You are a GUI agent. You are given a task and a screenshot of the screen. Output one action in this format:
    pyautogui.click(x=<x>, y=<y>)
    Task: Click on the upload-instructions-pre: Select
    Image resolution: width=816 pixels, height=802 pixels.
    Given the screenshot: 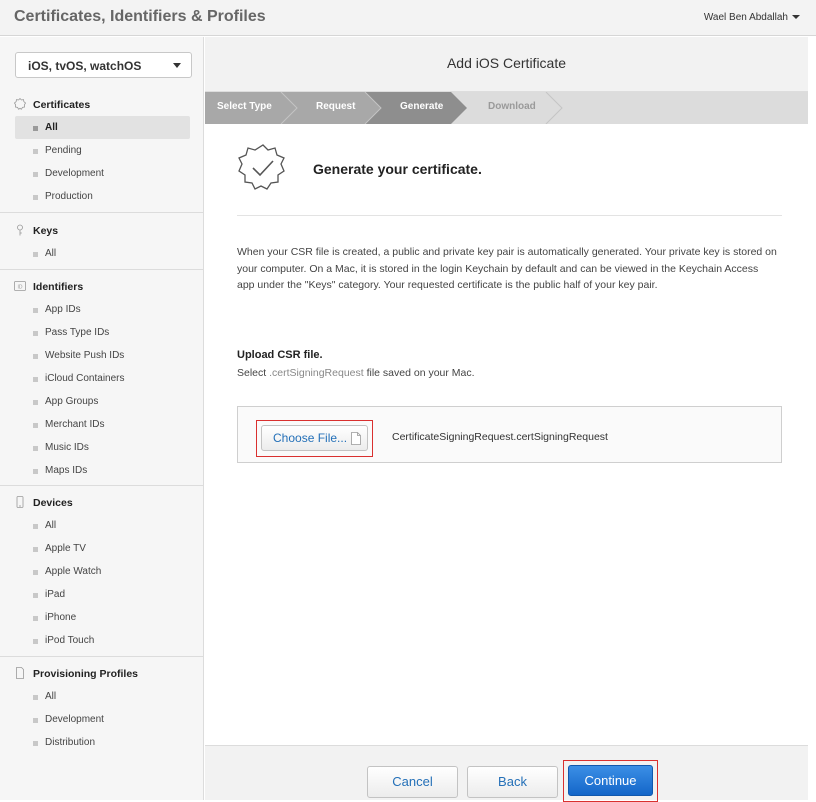 What is the action you would take?
    pyautogui.click(x=253, y=373)
    